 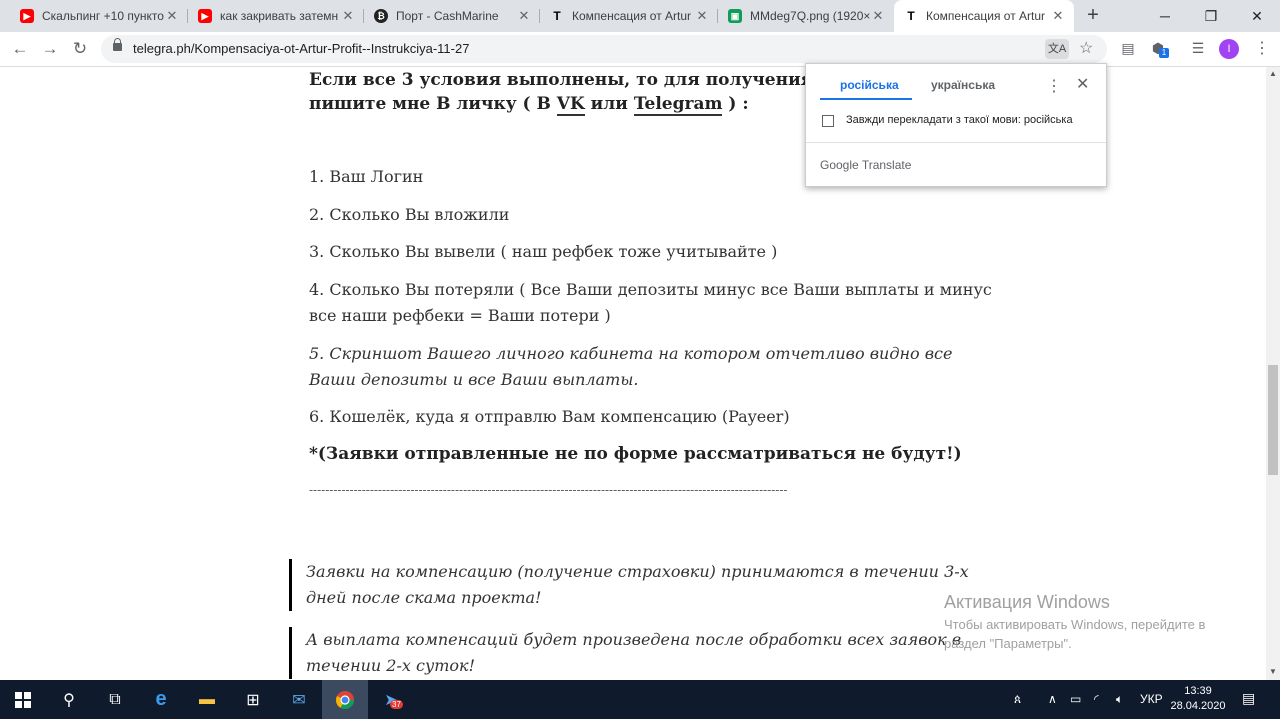 I want to click on clock-date: 28.04.2020, so click(x=1198, y=706).